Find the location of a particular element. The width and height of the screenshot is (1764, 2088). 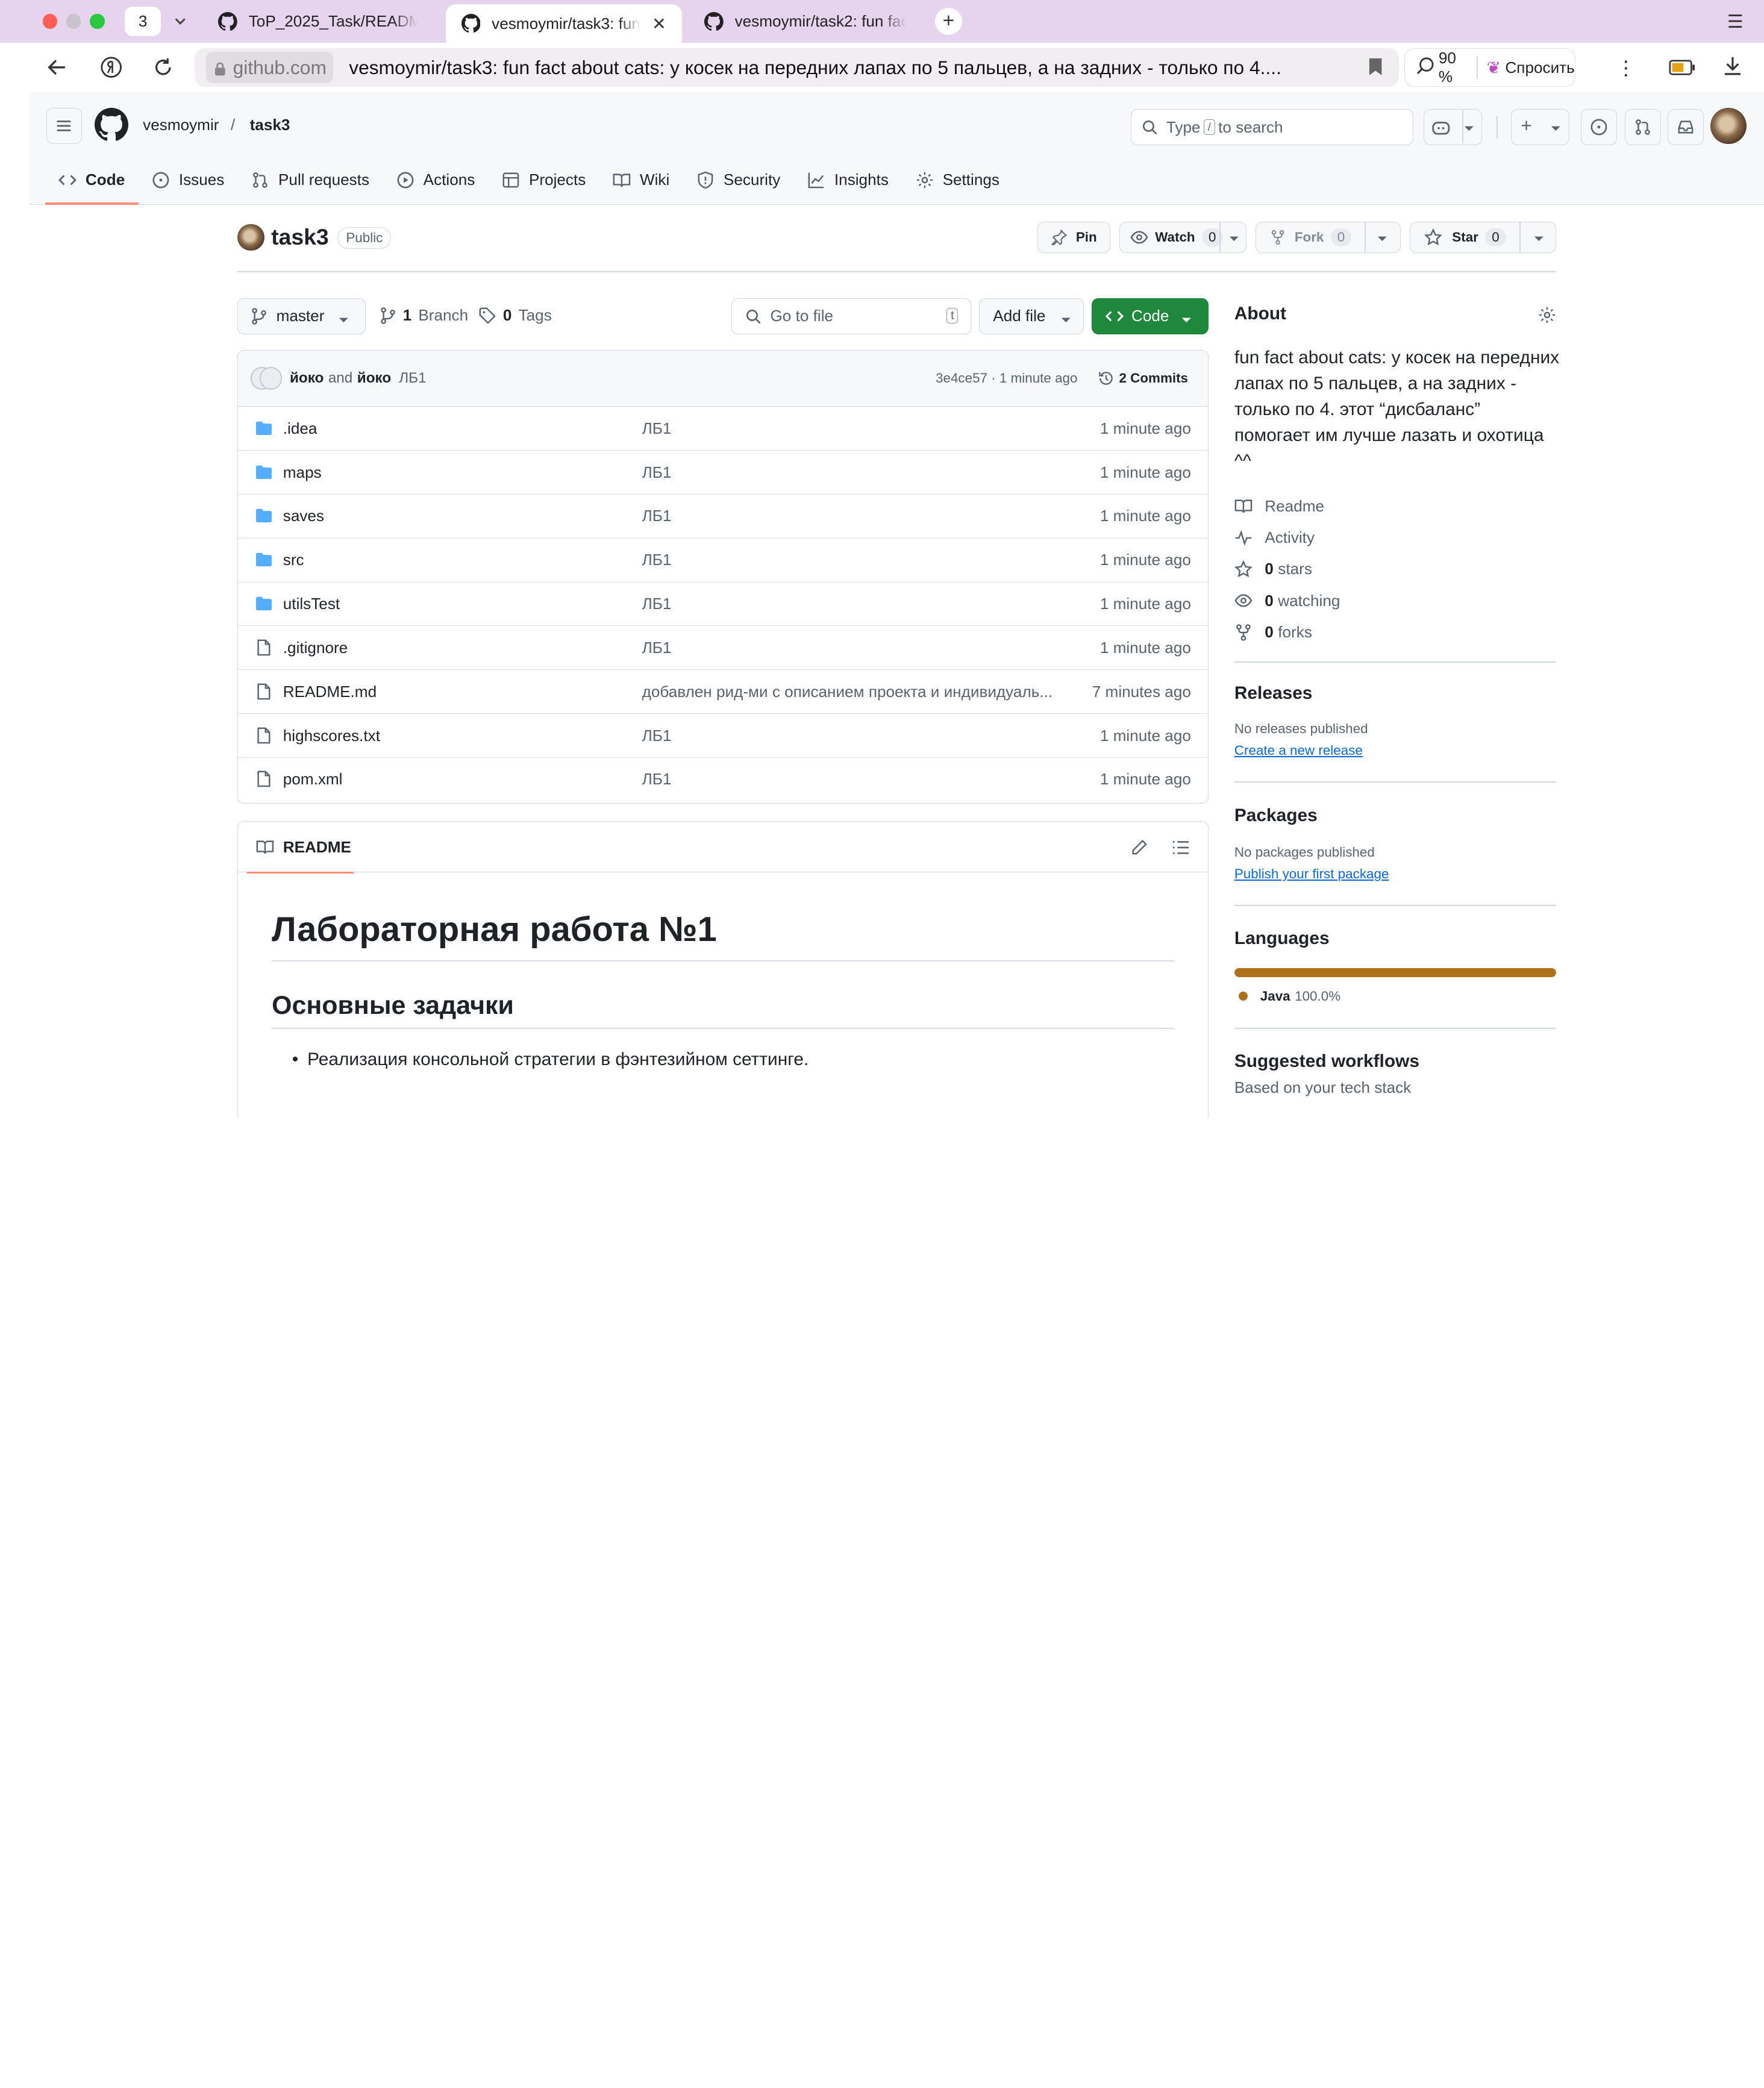

pencil-icon is located at coordinates (1139, 850).